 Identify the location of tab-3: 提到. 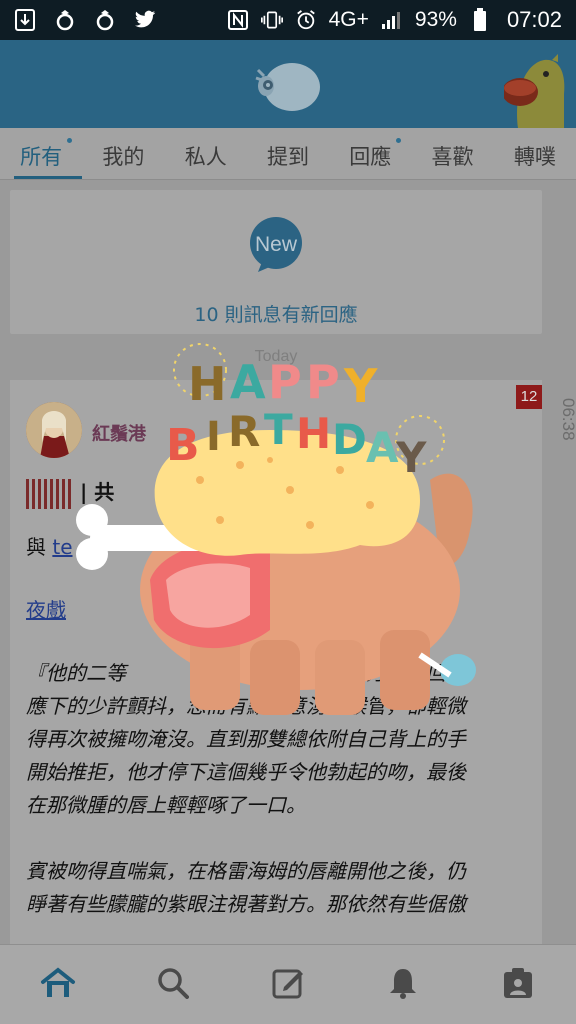
(288, 153).